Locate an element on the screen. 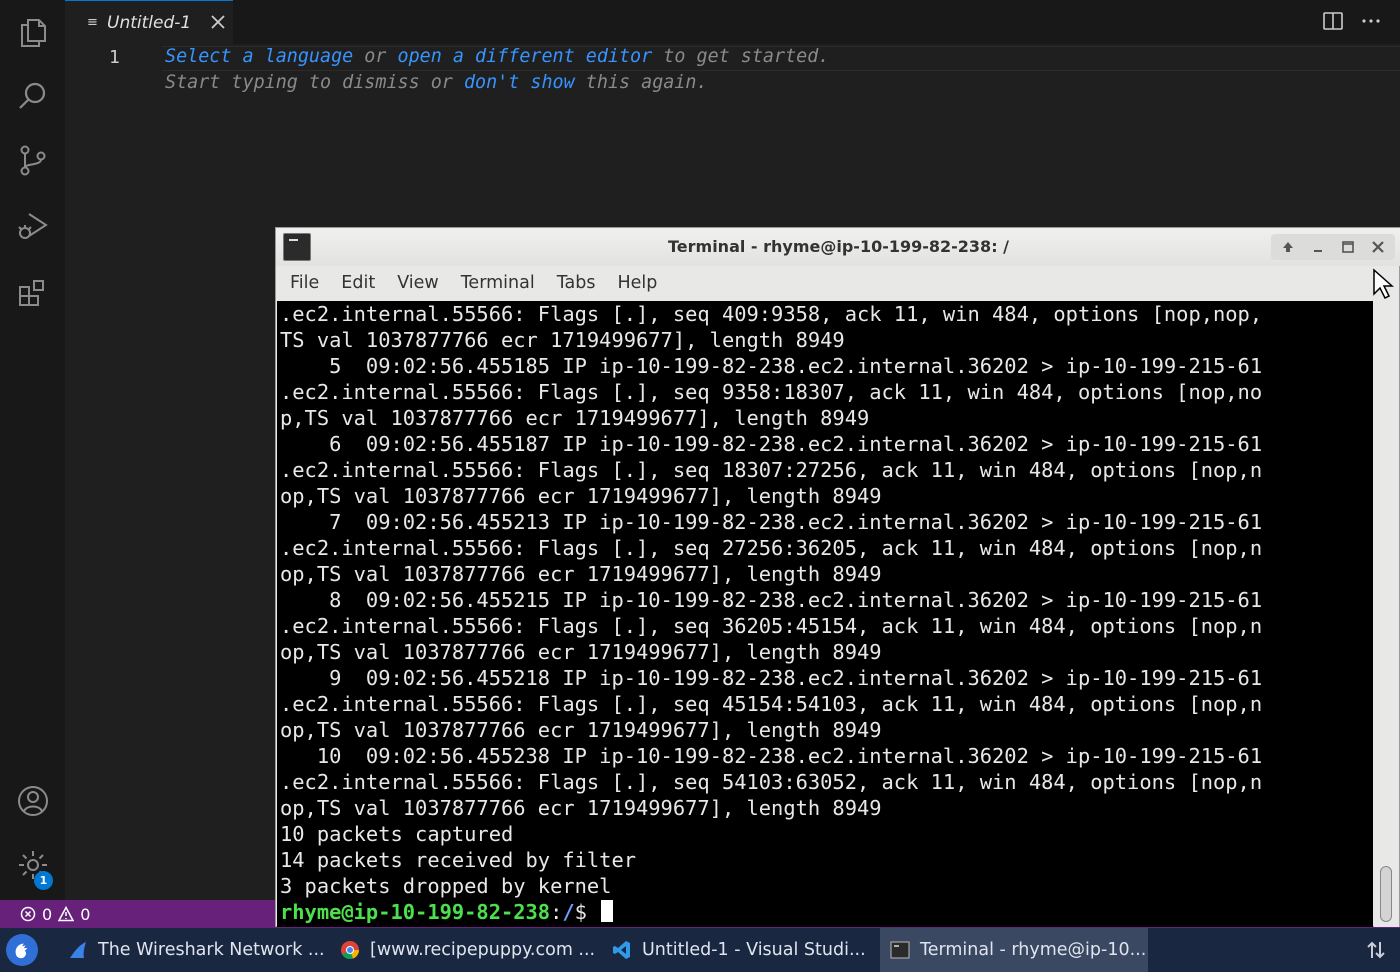  prompt-symbol: $ is located at coordinates (587, 912).